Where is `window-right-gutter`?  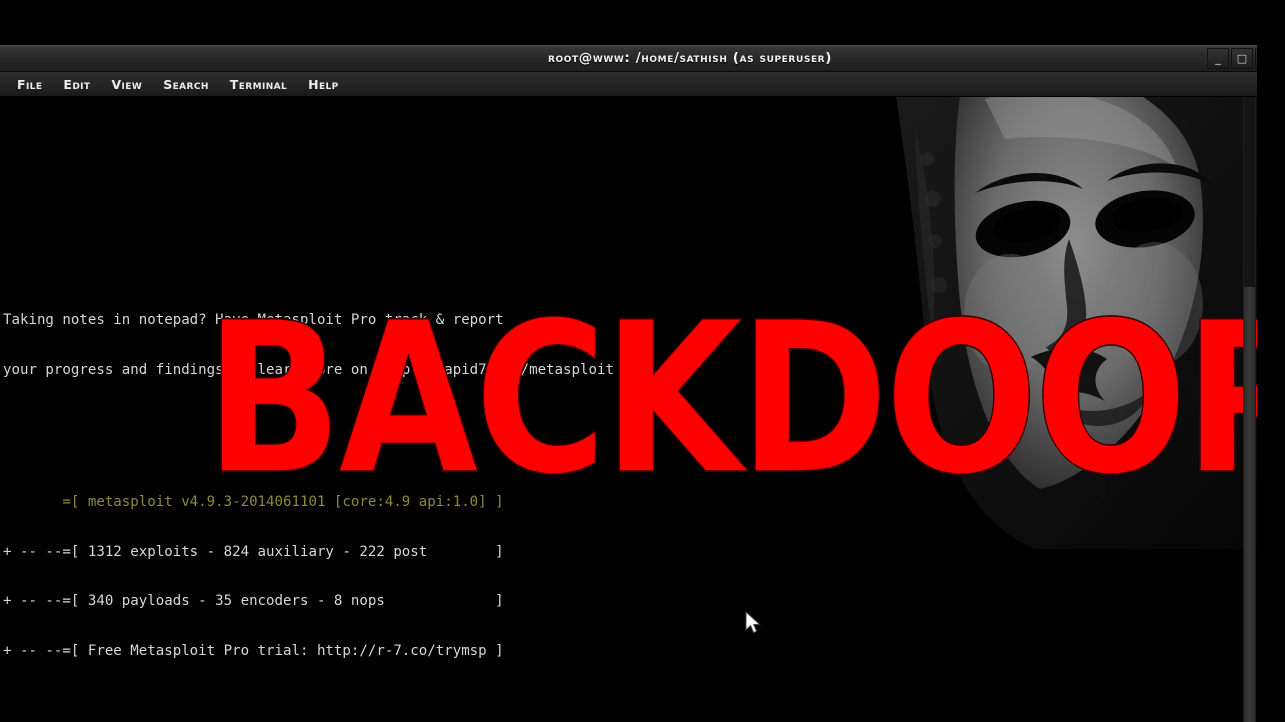
window-right-gutter is located at coordinates (1271, 383).